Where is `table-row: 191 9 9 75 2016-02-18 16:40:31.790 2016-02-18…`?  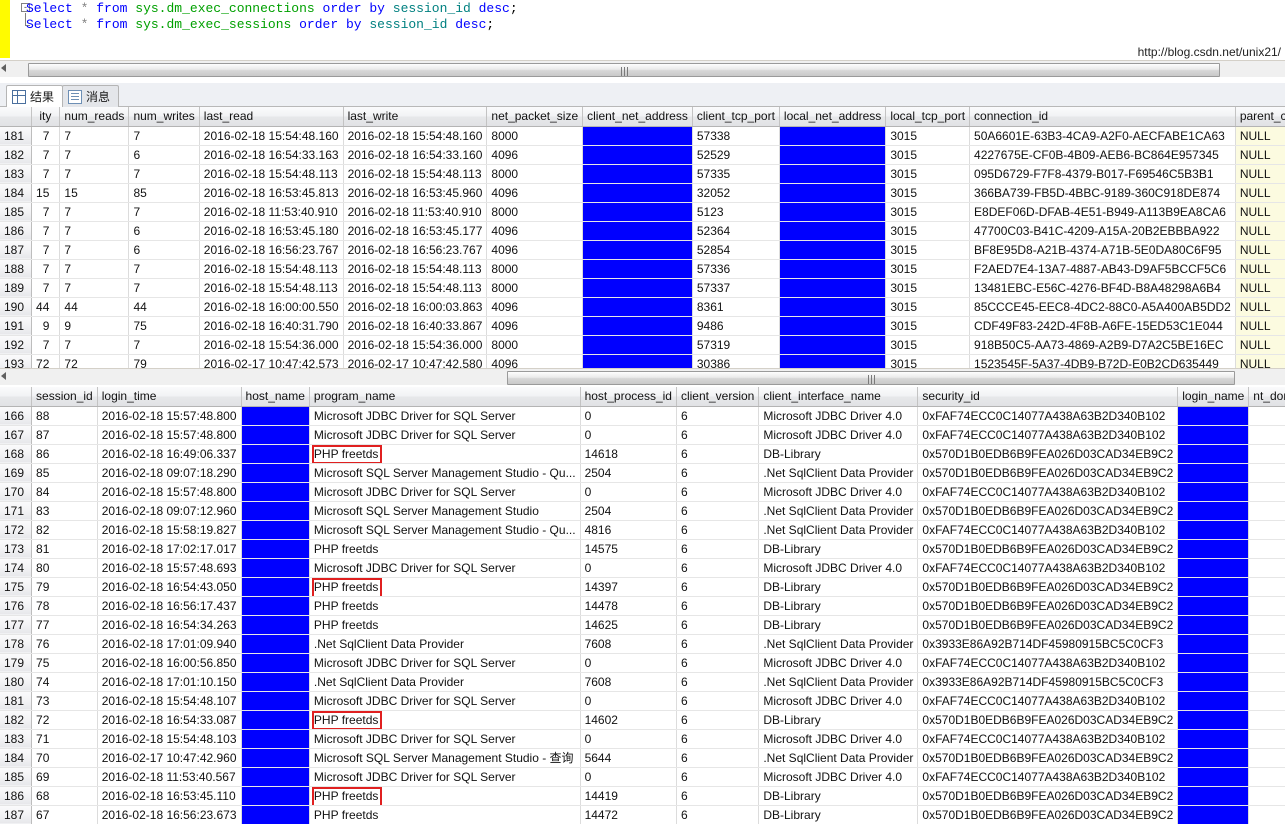
table-row: 191 9 9 75 2016-02-18 16:40:31.790 2016-02-18… is located at coordinates (642, 326).